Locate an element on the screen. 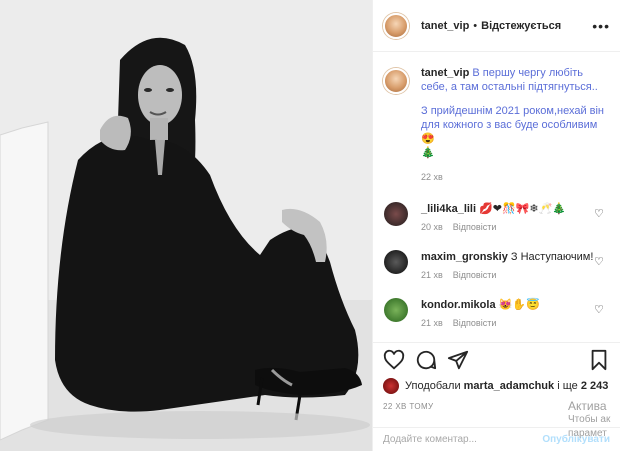  liker-avatar is located at coordinates (391, 386).